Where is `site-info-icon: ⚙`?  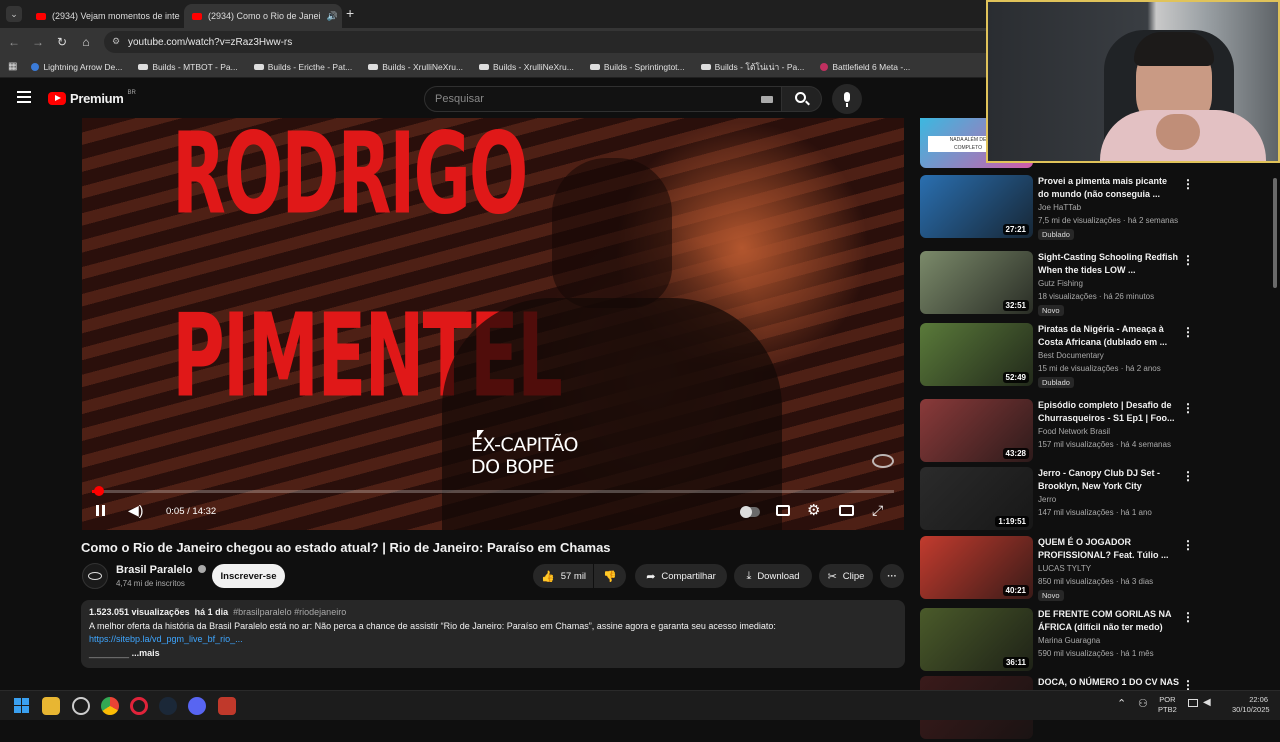
site-info-icon: ⚙ is located at coordinates (116, 41).